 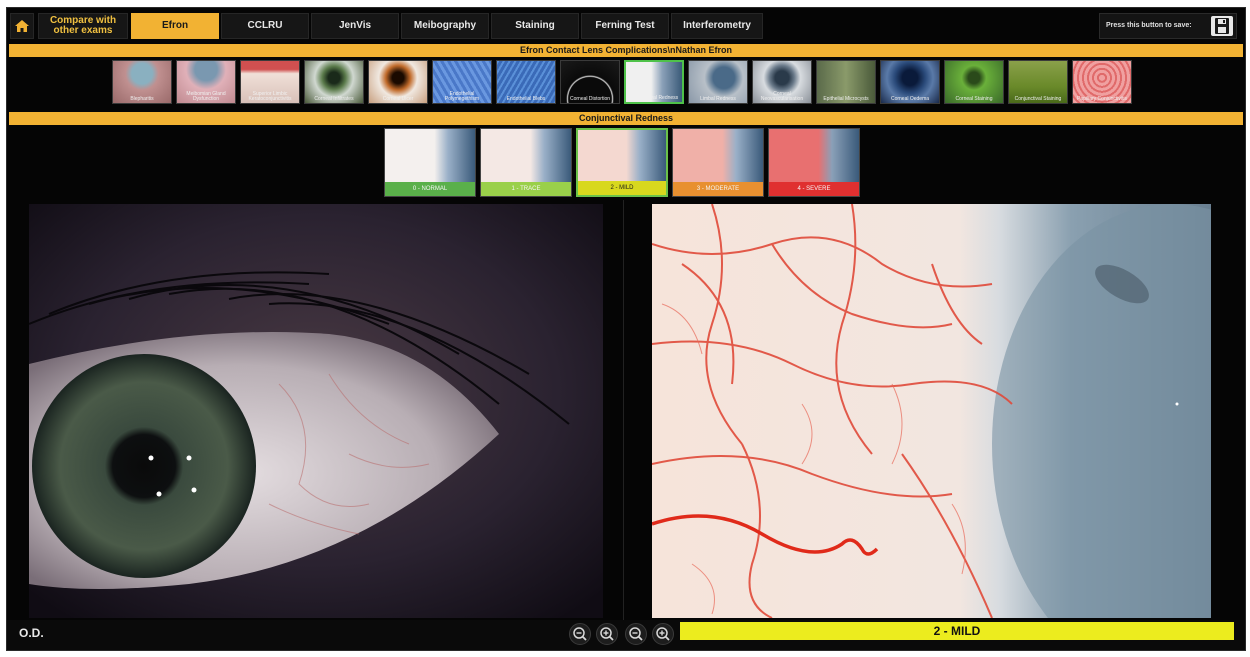 What do you see at coordinates (1102, 82) in the screenshot?
I see `thumb-papillary-conjunctivitis: Papillary Conjunctivitis` at bounding box center [1102, 82].